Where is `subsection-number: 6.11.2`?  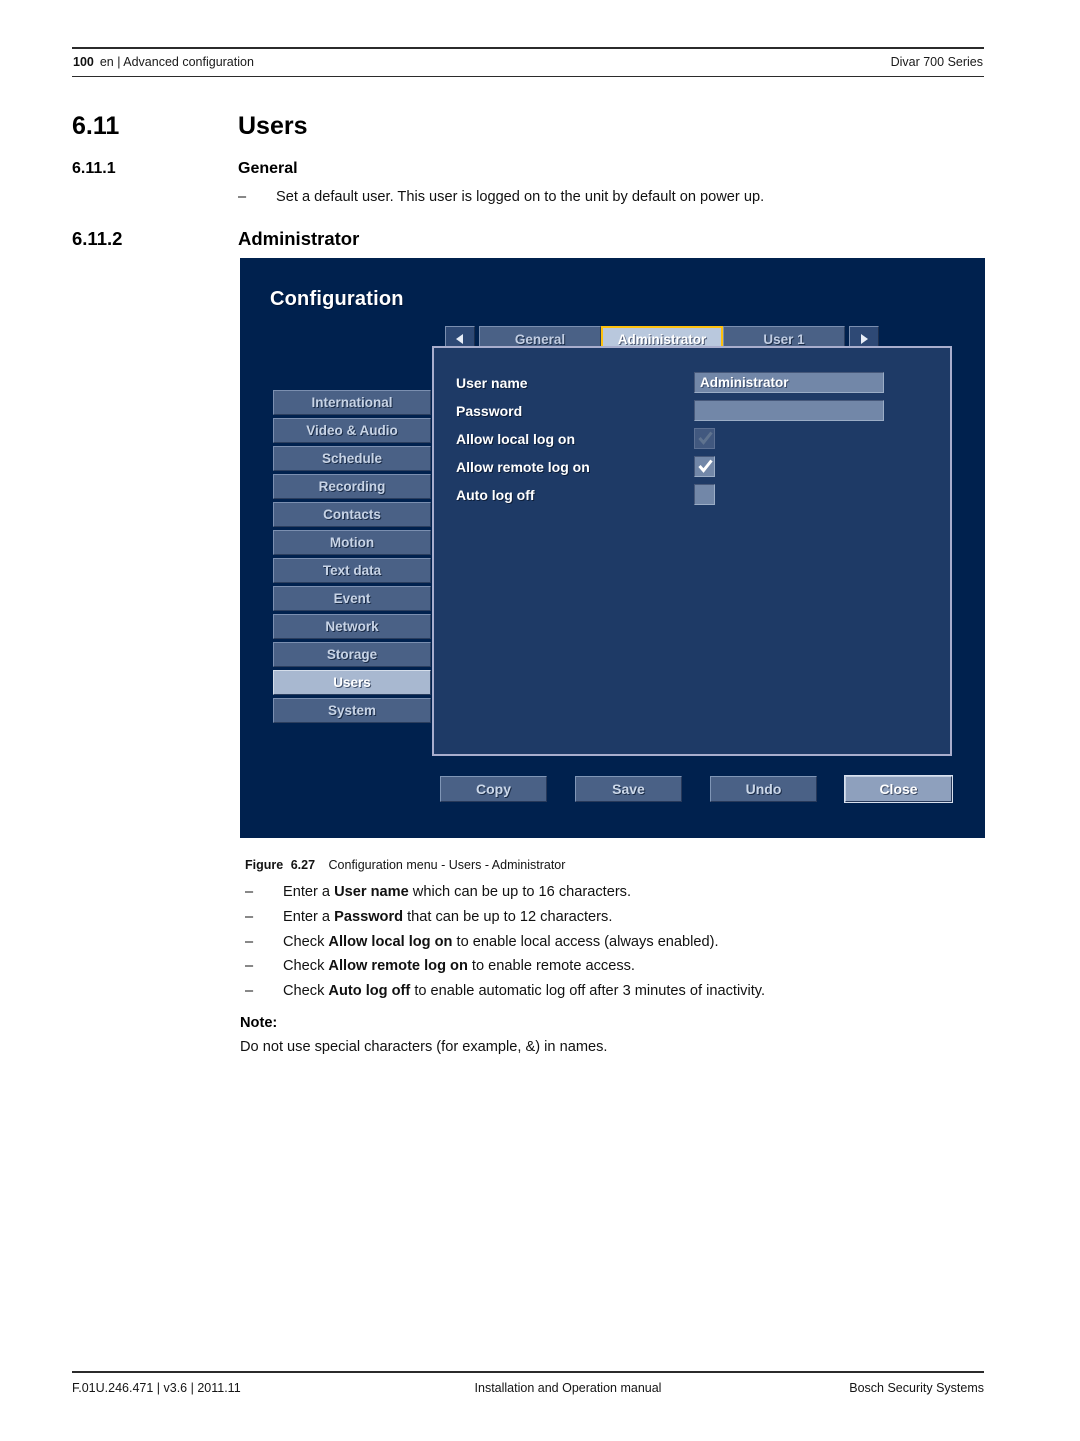 subsection-number: 6.11.2 is located at coordinates (97, 238).